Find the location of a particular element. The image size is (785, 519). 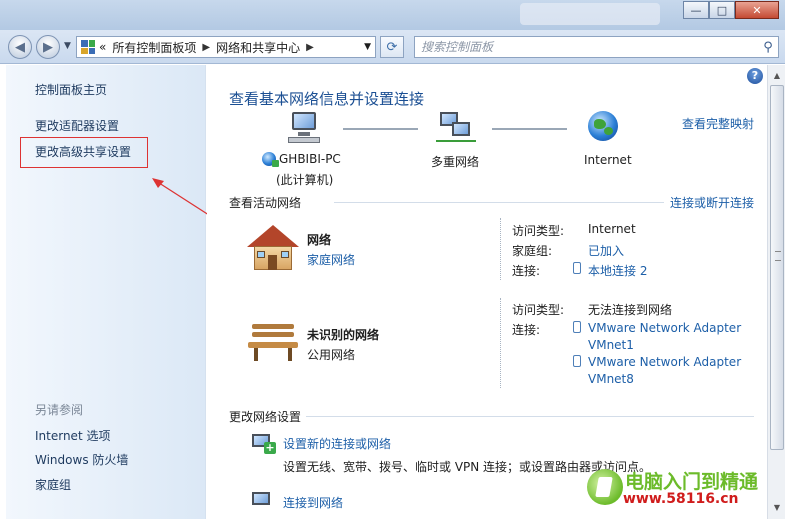

title-bar-blur is located at coordinates (590, 14).